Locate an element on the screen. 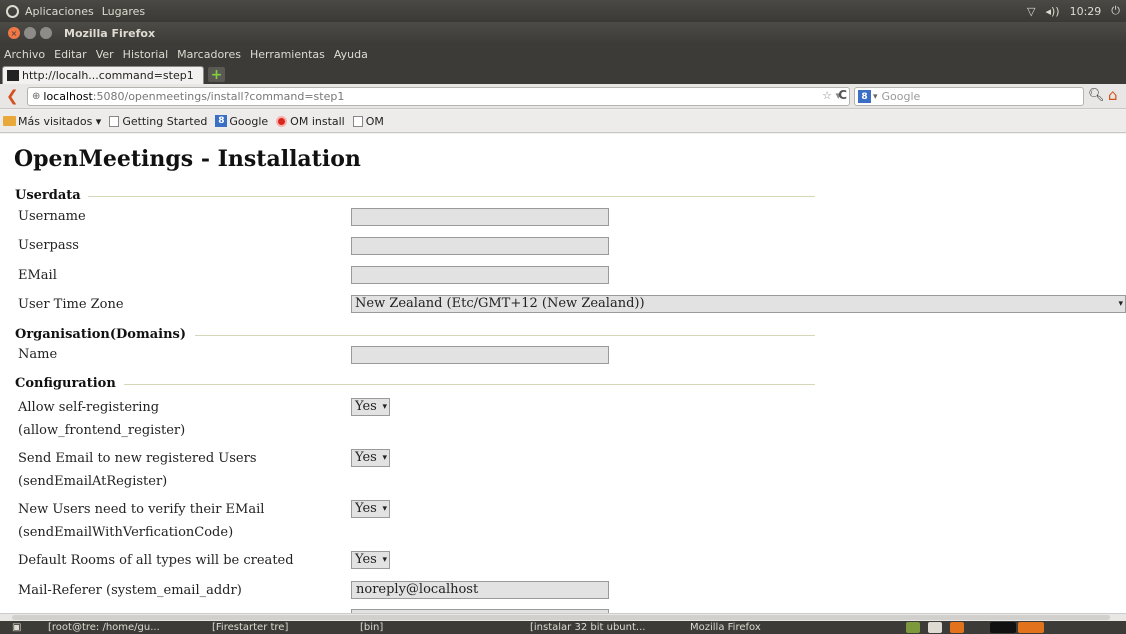 Image resolution: width=1126 pixels, height=634 pixels. default-rooms-select: Yes ▾ is located at coordinates (370, 560).